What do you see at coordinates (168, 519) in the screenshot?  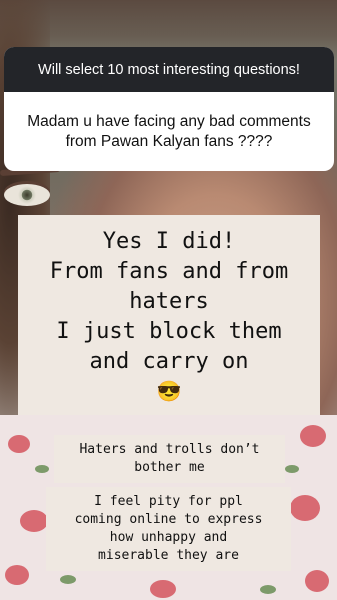 I see `caption-line: coming online to express` at bounding box center [168, 519].